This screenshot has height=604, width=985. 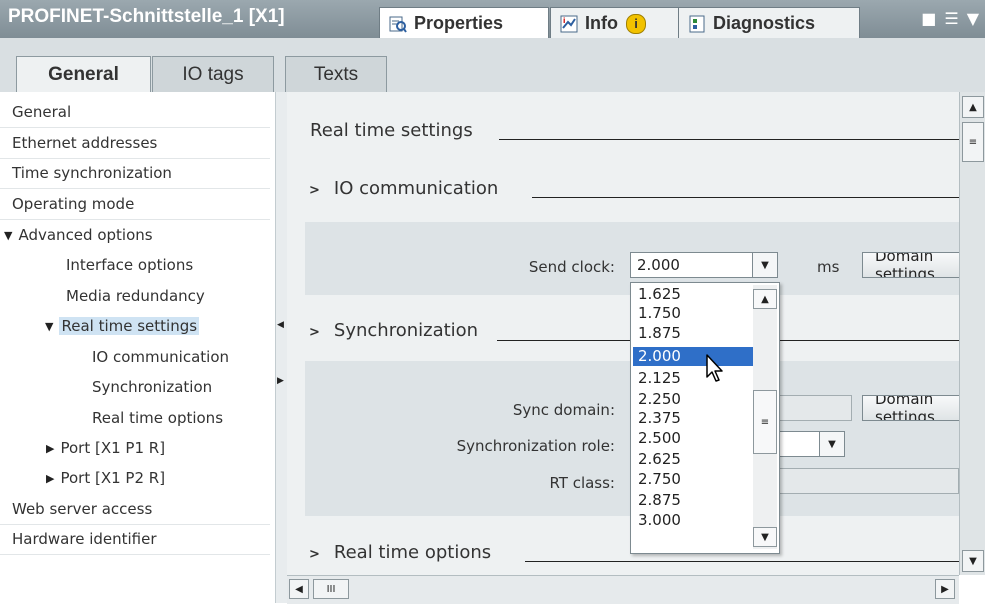 What do you see at coordinates (765, 299) in the screenshot?
I see `dropdown-scroll-up-icon: ▲` at bounding box center [765, 299].